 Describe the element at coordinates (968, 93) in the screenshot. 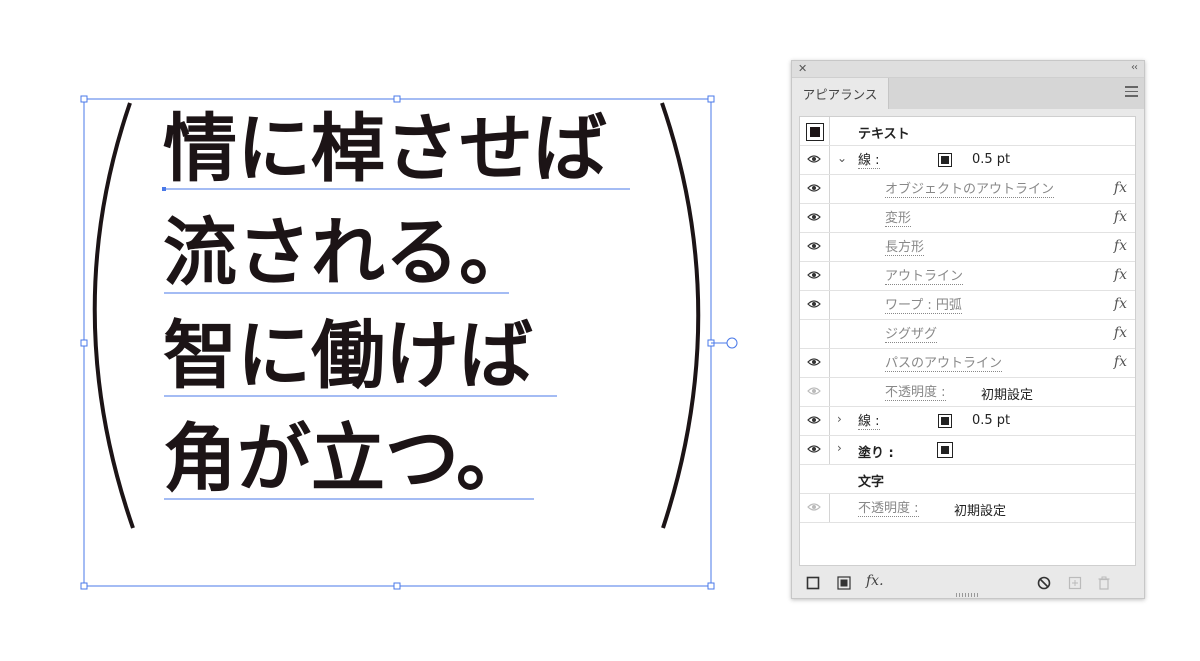

I see `tab-row: アピアランス` at that location.